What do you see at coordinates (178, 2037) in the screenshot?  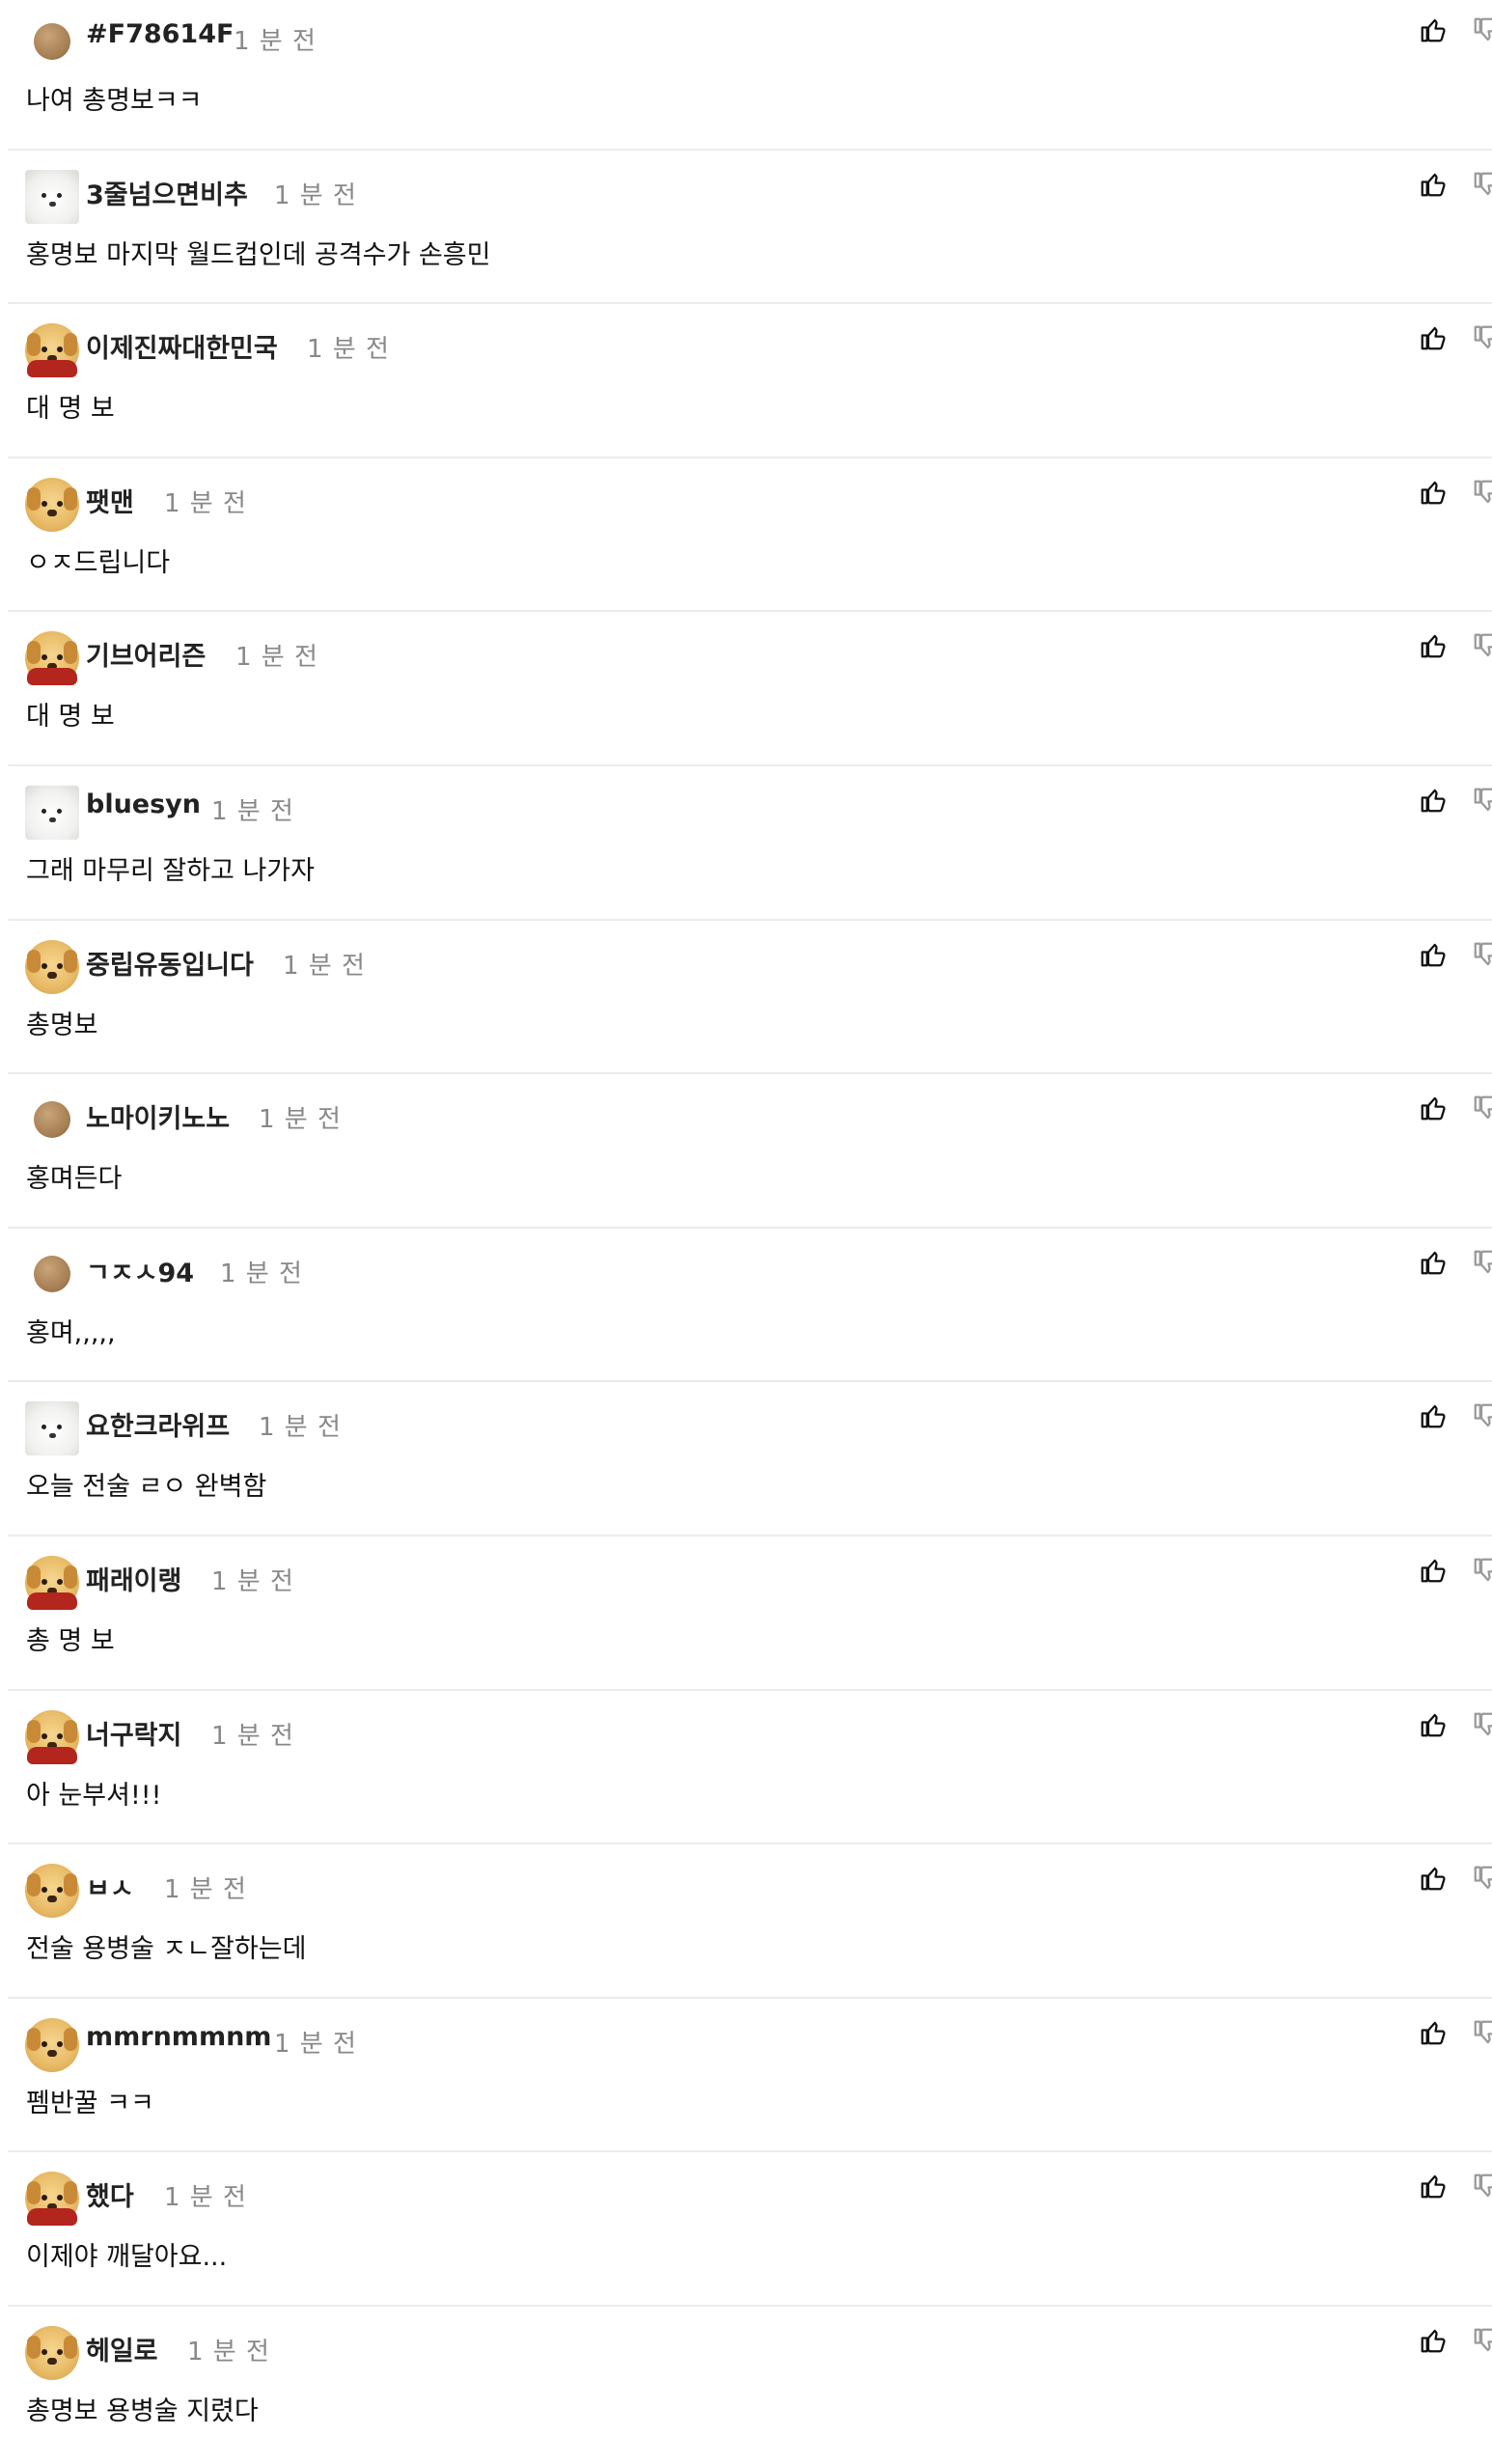 I see `username: mmrnmmnm` at bounding box center [178, 2037].